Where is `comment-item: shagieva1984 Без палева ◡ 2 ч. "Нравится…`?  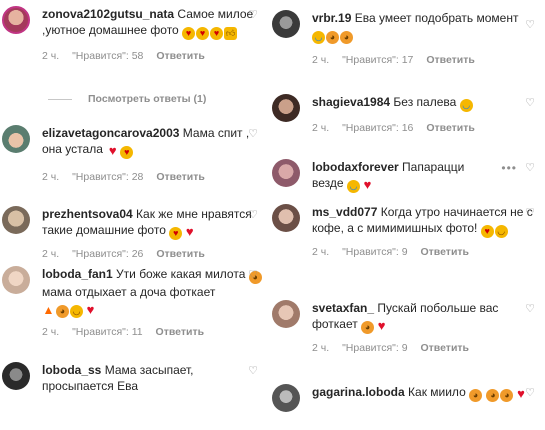
comment-item: shagieva1984 Без палева ◡ 2 ч. "Нравится… is located at coordinates (408, 114).